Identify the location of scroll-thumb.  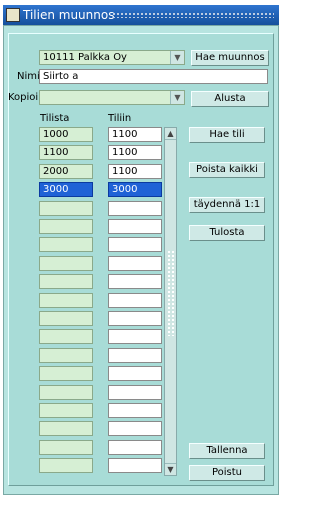
(170, 293).